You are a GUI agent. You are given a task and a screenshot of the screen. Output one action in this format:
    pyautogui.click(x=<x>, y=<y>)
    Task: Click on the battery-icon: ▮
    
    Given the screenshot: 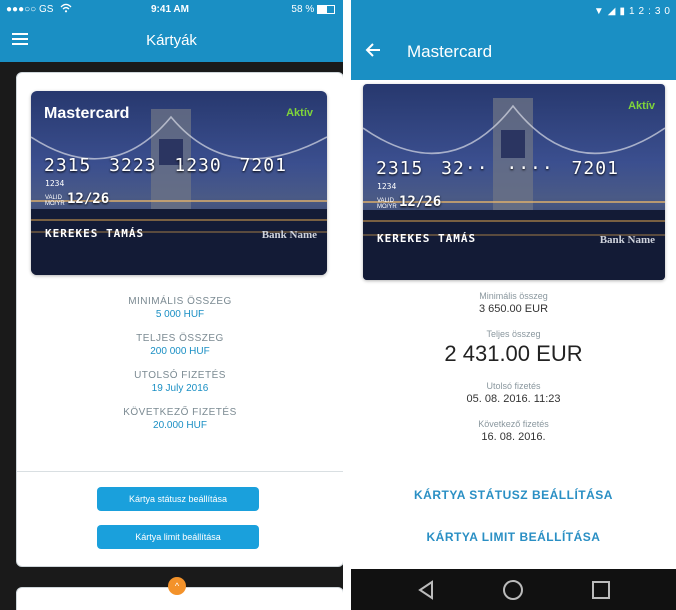 What is the action you would take?
    pyautogui.click(x=624, y=11)
    